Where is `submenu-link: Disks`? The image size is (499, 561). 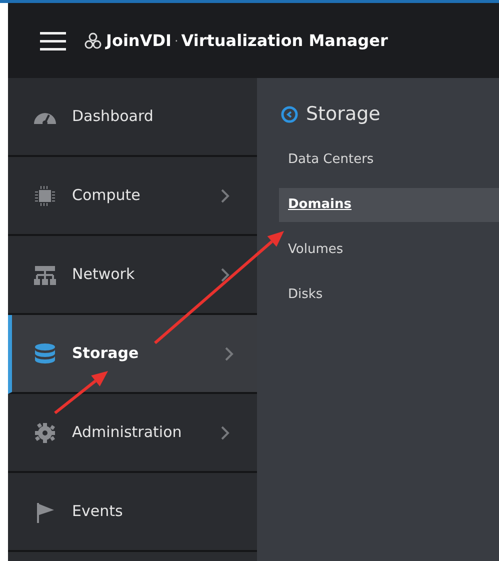 submenu-link: Disks is located at coordinates (389, 295).